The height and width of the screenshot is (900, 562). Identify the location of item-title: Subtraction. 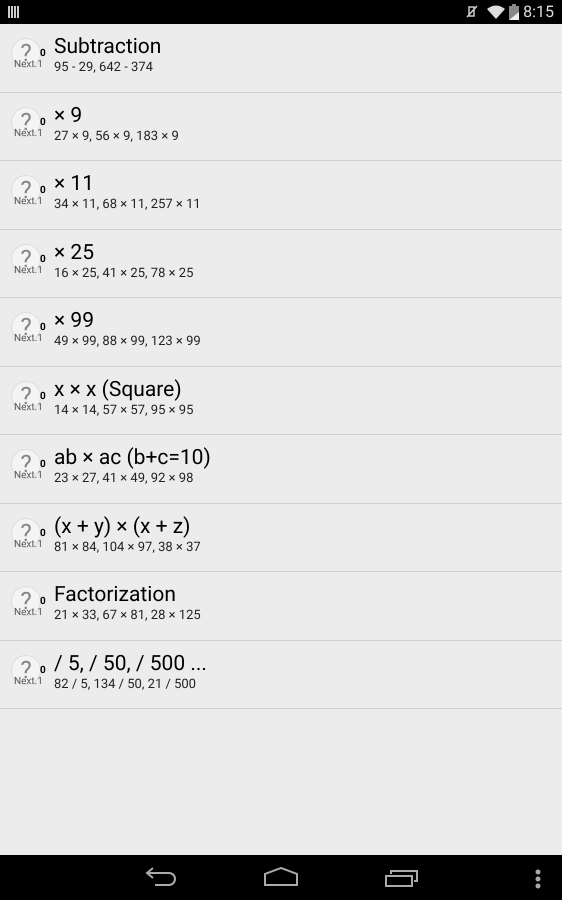
(108, 47).